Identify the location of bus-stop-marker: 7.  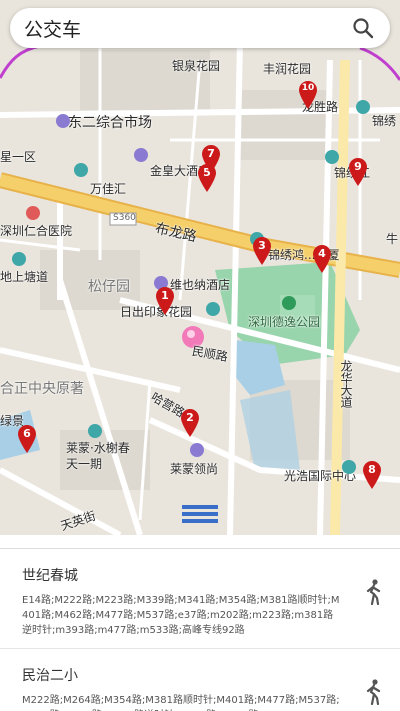
(211, 159).